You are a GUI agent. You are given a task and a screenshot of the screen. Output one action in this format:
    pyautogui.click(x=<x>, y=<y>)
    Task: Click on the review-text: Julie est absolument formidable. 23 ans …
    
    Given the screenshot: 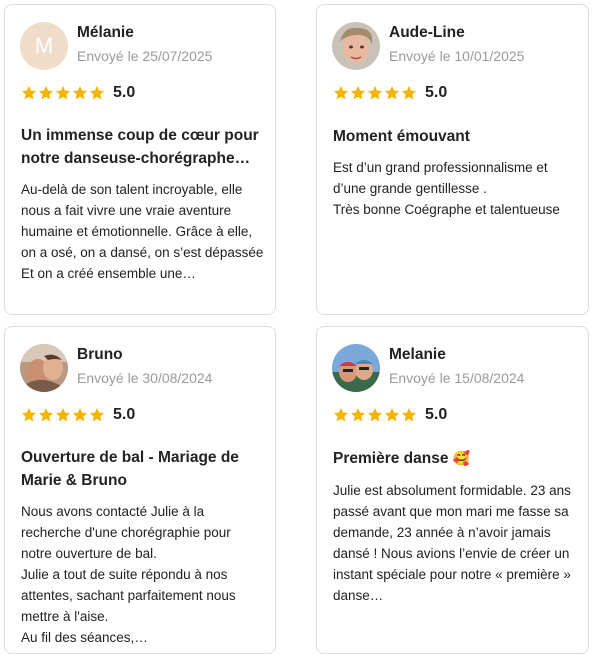 What is the action you would take?
    pyautogui.click(x=452, y=543)
    